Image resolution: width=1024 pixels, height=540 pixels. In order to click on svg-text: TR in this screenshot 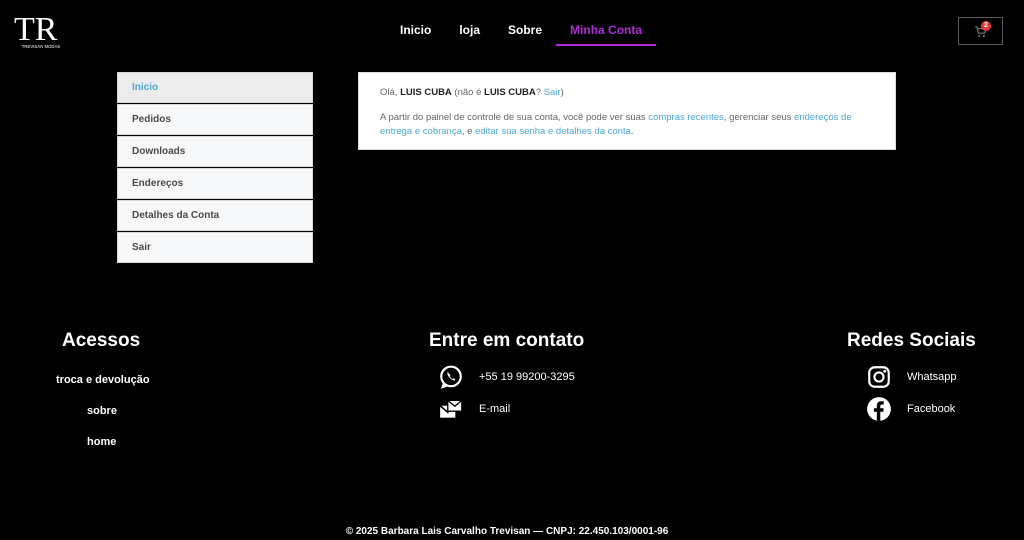, I will do `click(36, 30)`.